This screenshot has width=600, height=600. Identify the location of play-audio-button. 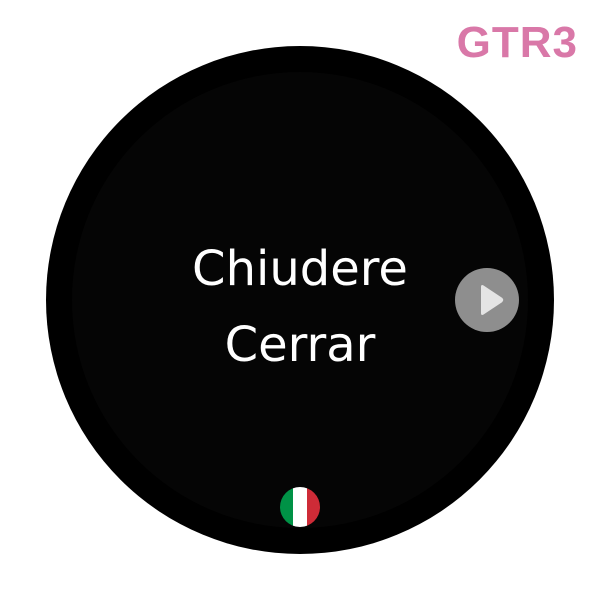
(487, 300).